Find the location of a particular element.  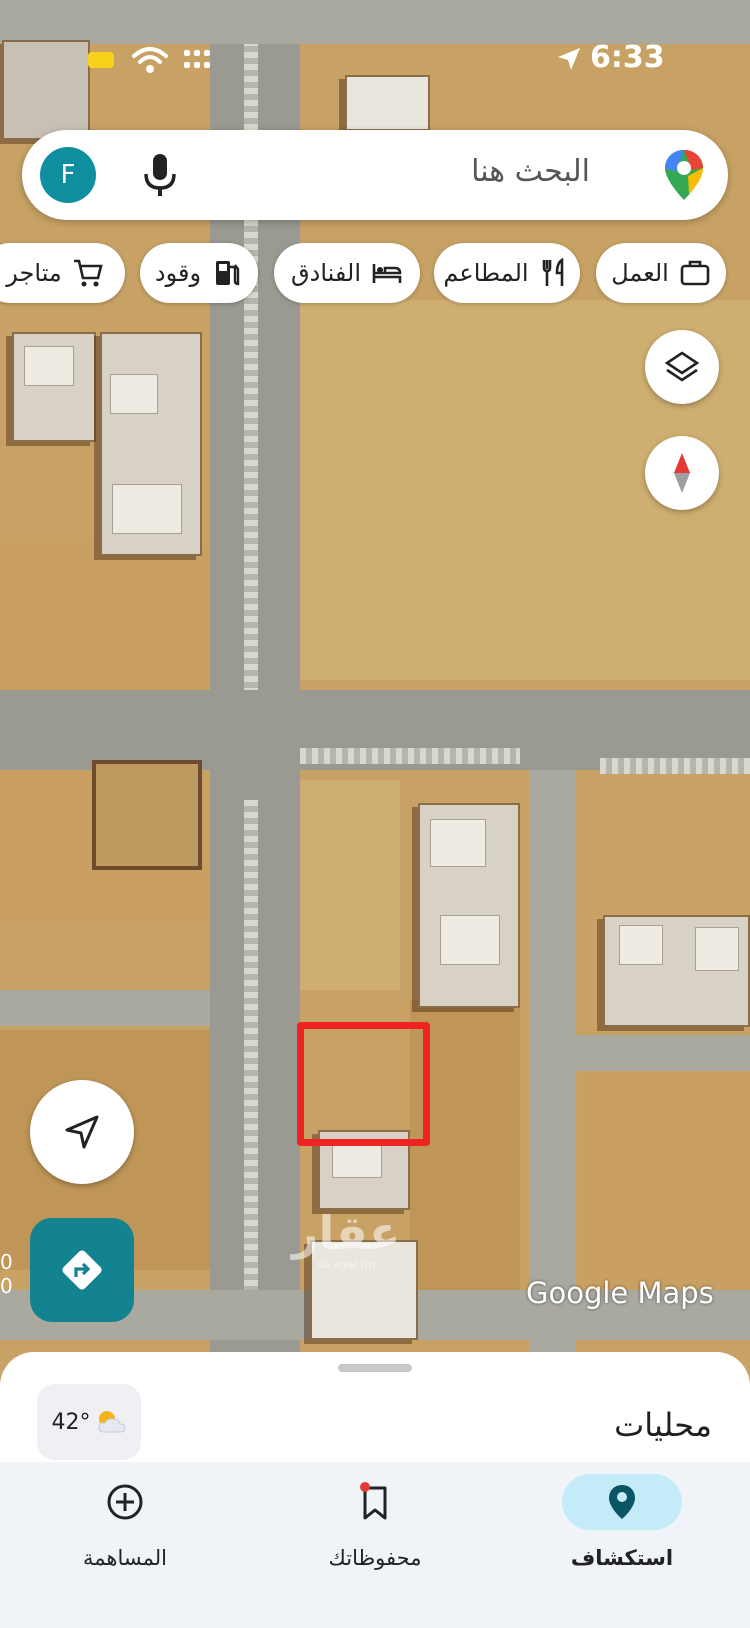

chip-label: العمل is located at coordinates (640, 273).